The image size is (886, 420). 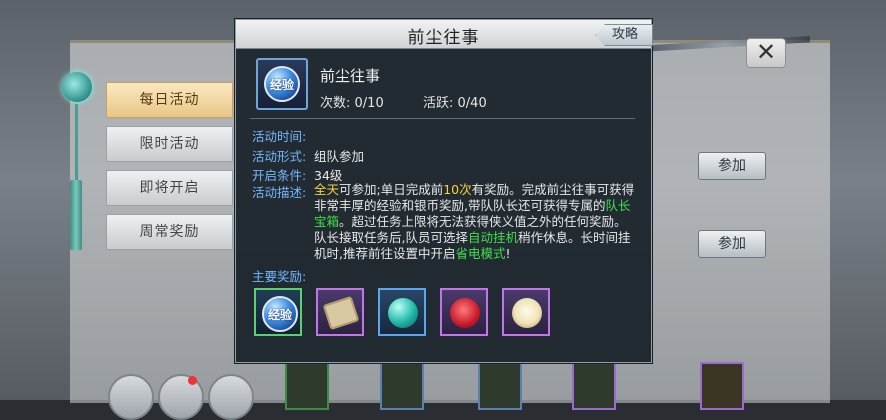 What do you see at coordinates (279, 192) in the screenshot?
I see `description-label: 活动描述:` at bounding box center [279, 192].